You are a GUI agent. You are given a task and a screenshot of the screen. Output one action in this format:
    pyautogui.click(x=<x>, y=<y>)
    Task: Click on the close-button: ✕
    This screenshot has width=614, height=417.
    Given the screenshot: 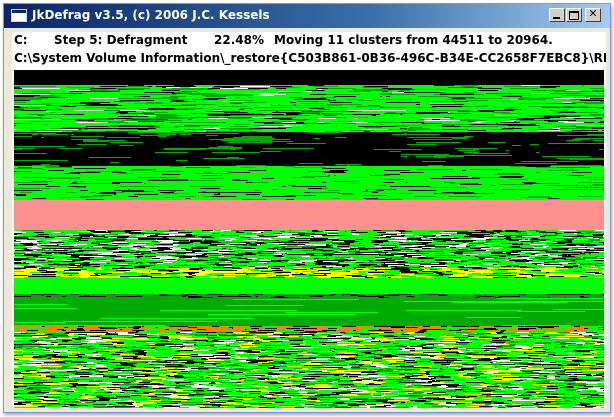 What is the action you would take?
    pyautogui.click(x=593, y=14)
    